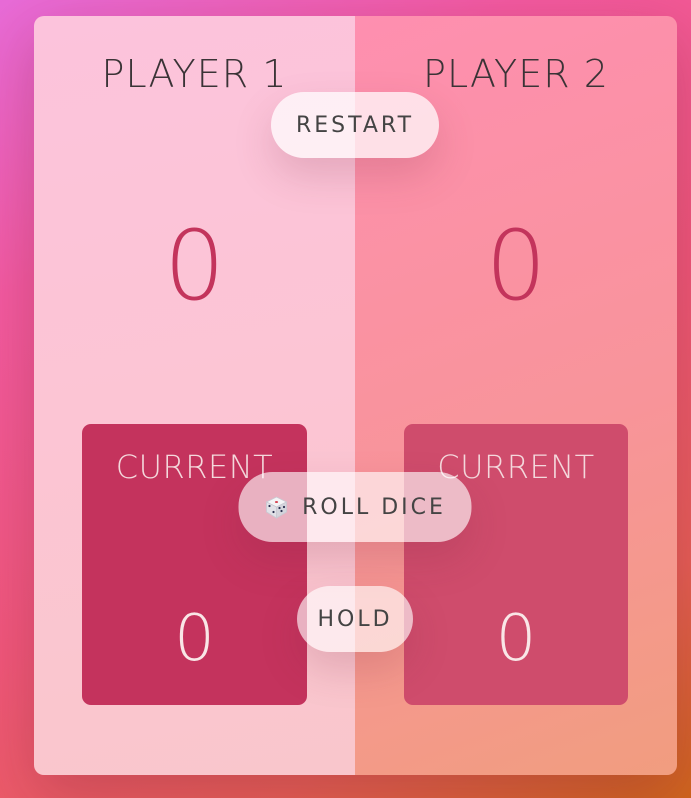 Image resolution: width=691 pixels, height=798 pixels. What do you see at coordinates (516, 266) in the screenshot?
I see `player-2-total-score: 0` at bounding box center [516, 266].